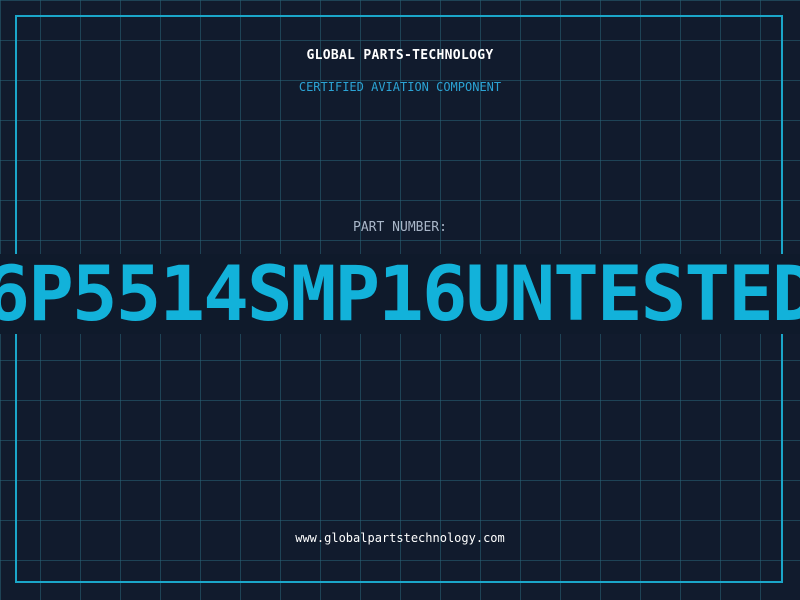  What do you see at coordinates (400, 55) in the screenshot?
I see `company-name: GLOBAL PARTS-TECHNOLOGY` at bounding box center [400, 55].